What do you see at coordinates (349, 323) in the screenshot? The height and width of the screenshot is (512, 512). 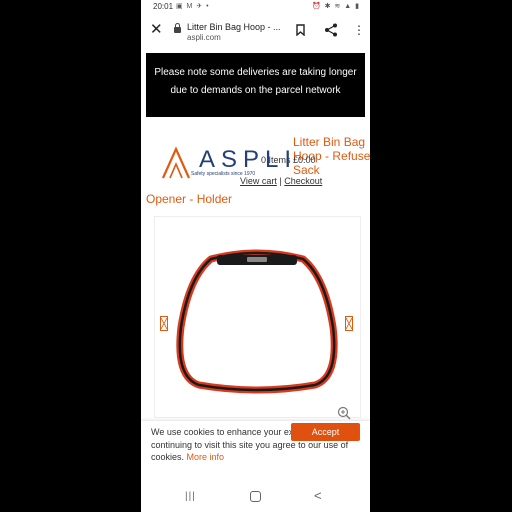 I see `carousel-next-icon` at bounding box center [349, 323].